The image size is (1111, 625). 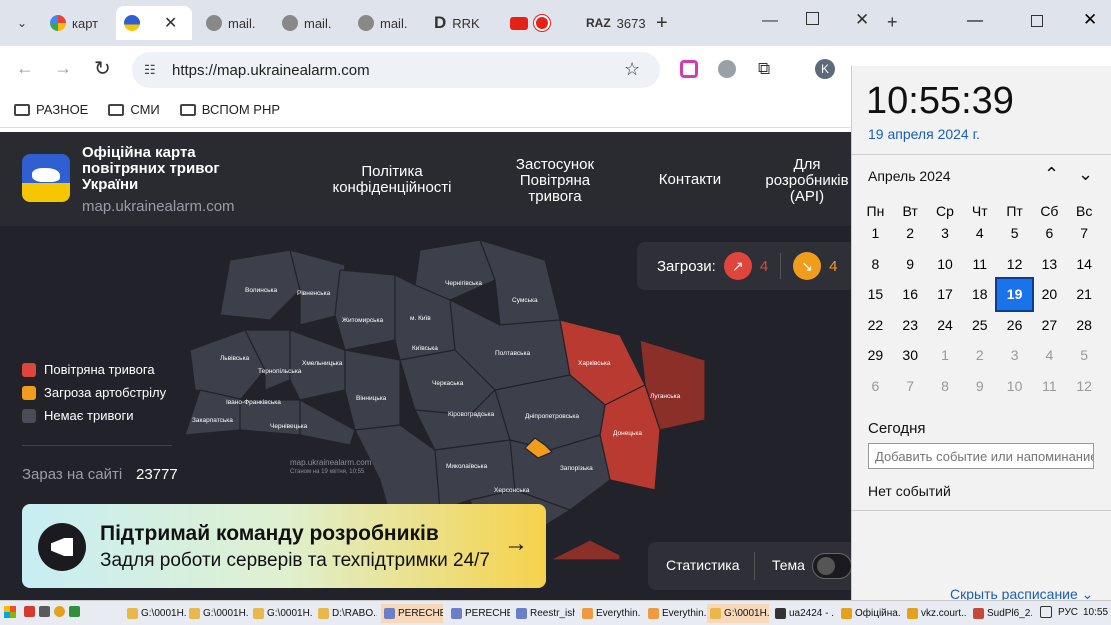 I want to click on extension-color-icon, so click(x=689, y=69).